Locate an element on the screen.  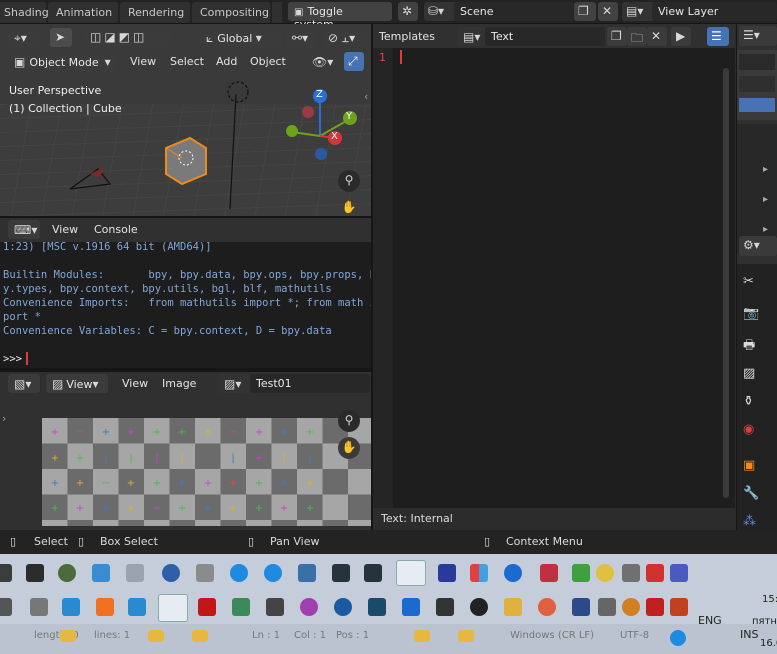
folder-icon: 🗀 is located at coordinates (637, 36).